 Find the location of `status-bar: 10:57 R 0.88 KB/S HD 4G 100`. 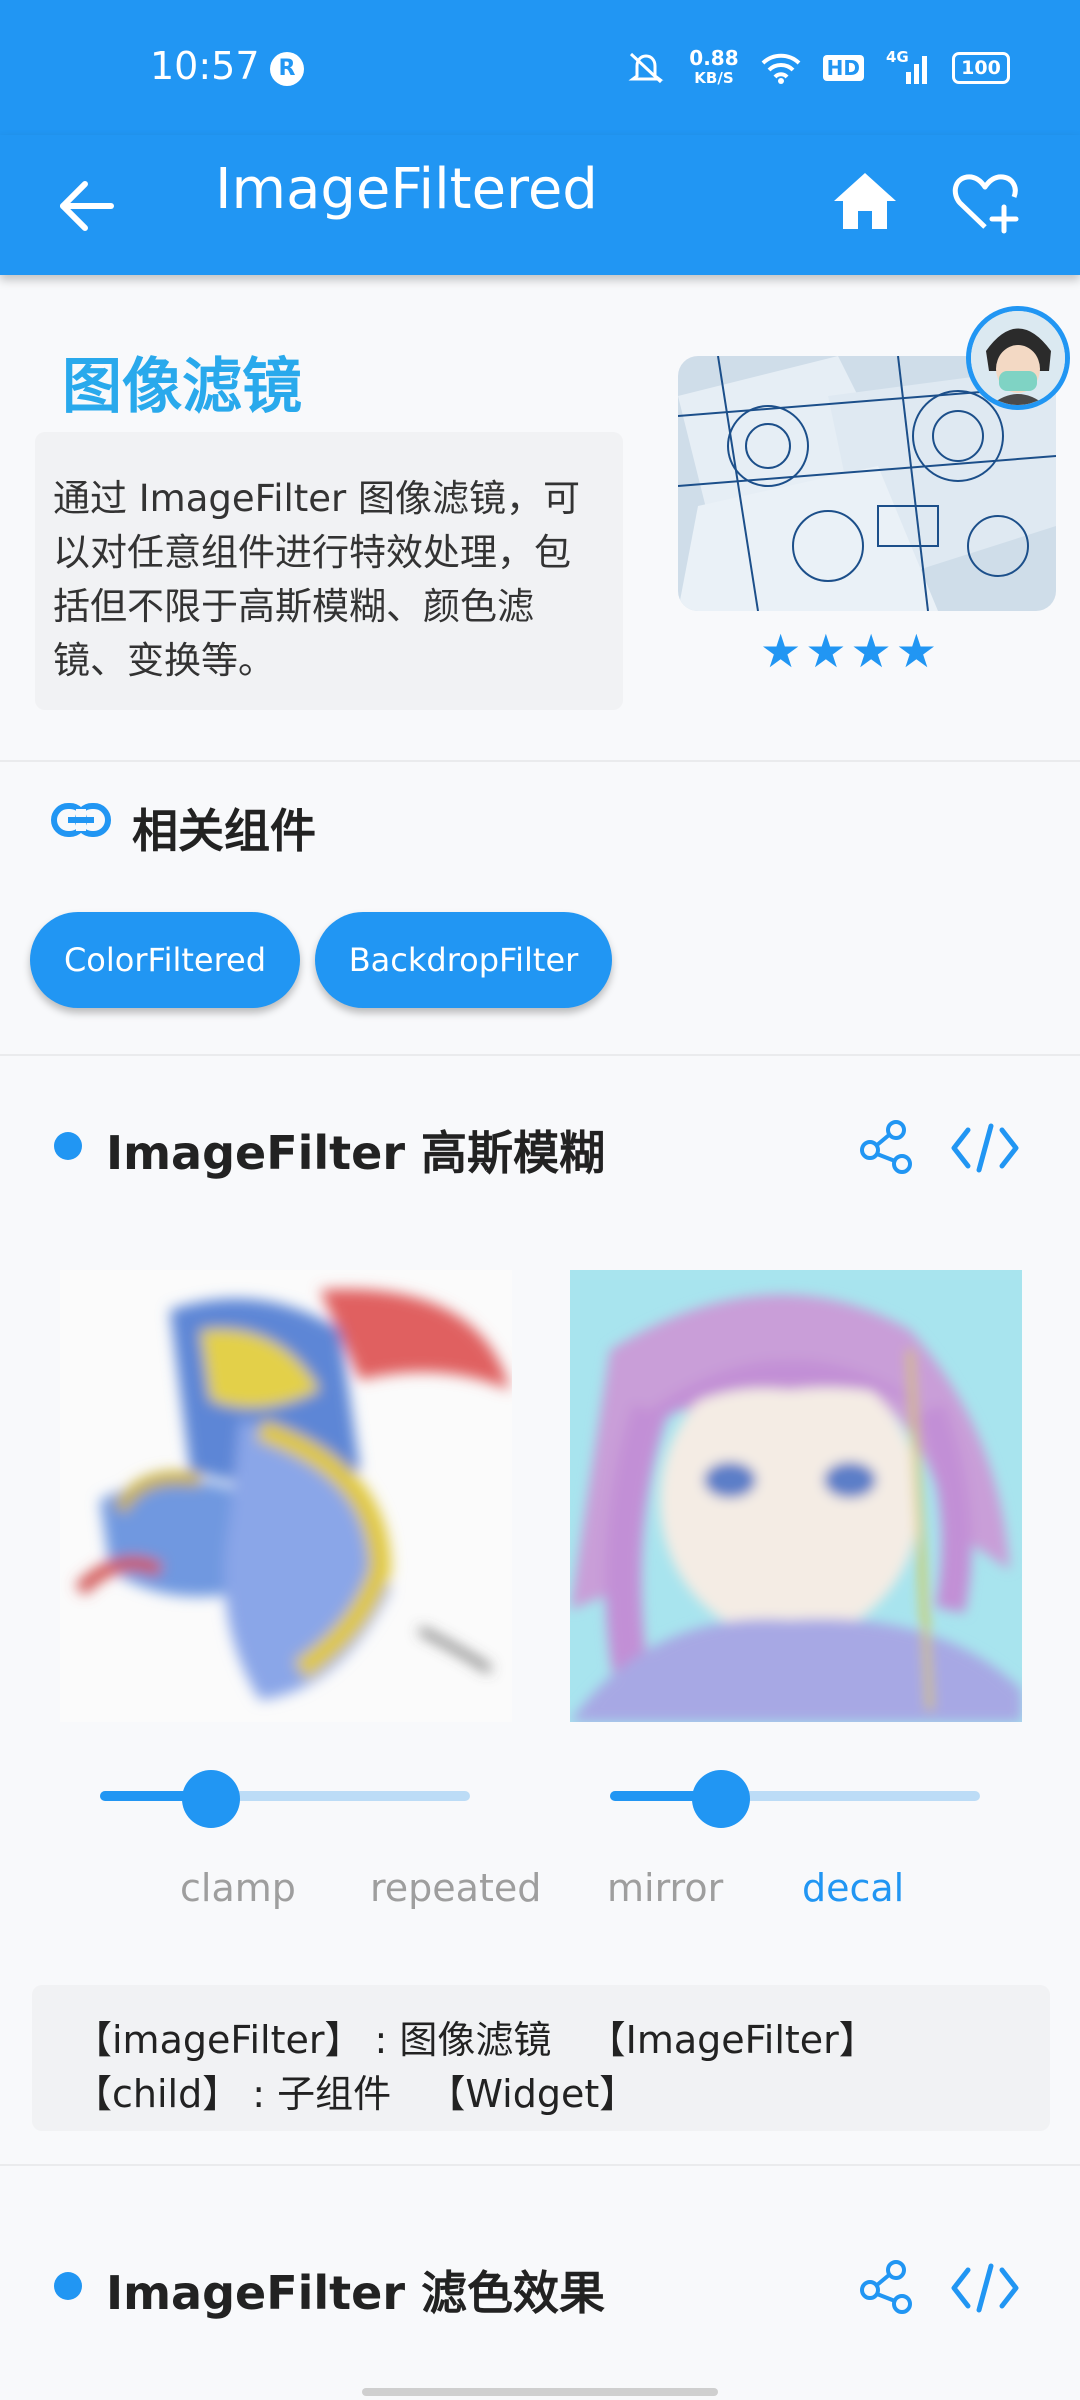

status-bar: 10:57 R 0.88 KB/S HD 4G 100 is located at coordinates (540, 67).